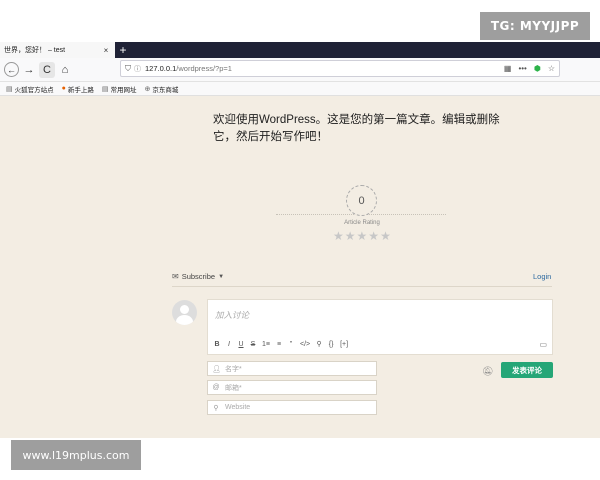 This screenshot has height=480, width=600. Describe the element at coordinates (305, 344) in the screenshot. I see `code-icon: </>` at that location.